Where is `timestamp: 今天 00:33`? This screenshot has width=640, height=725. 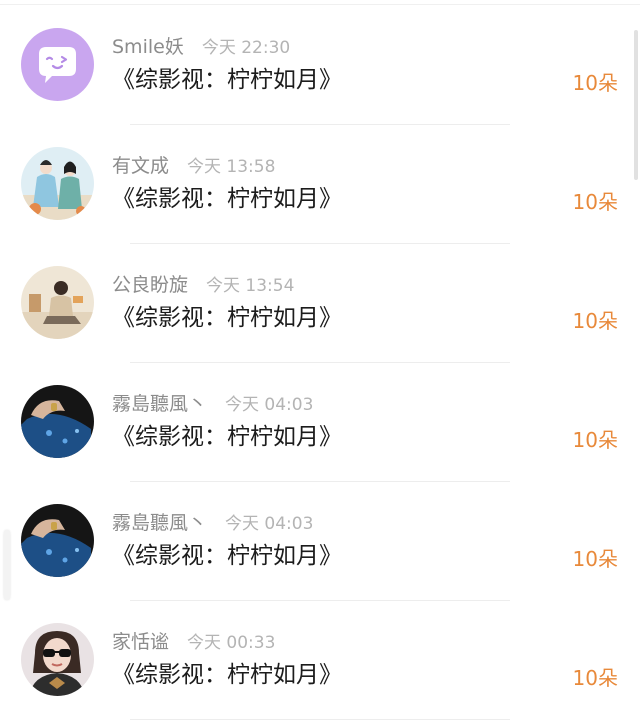 timestamp: 今天 00:33 is located at coordinates (231, 643).